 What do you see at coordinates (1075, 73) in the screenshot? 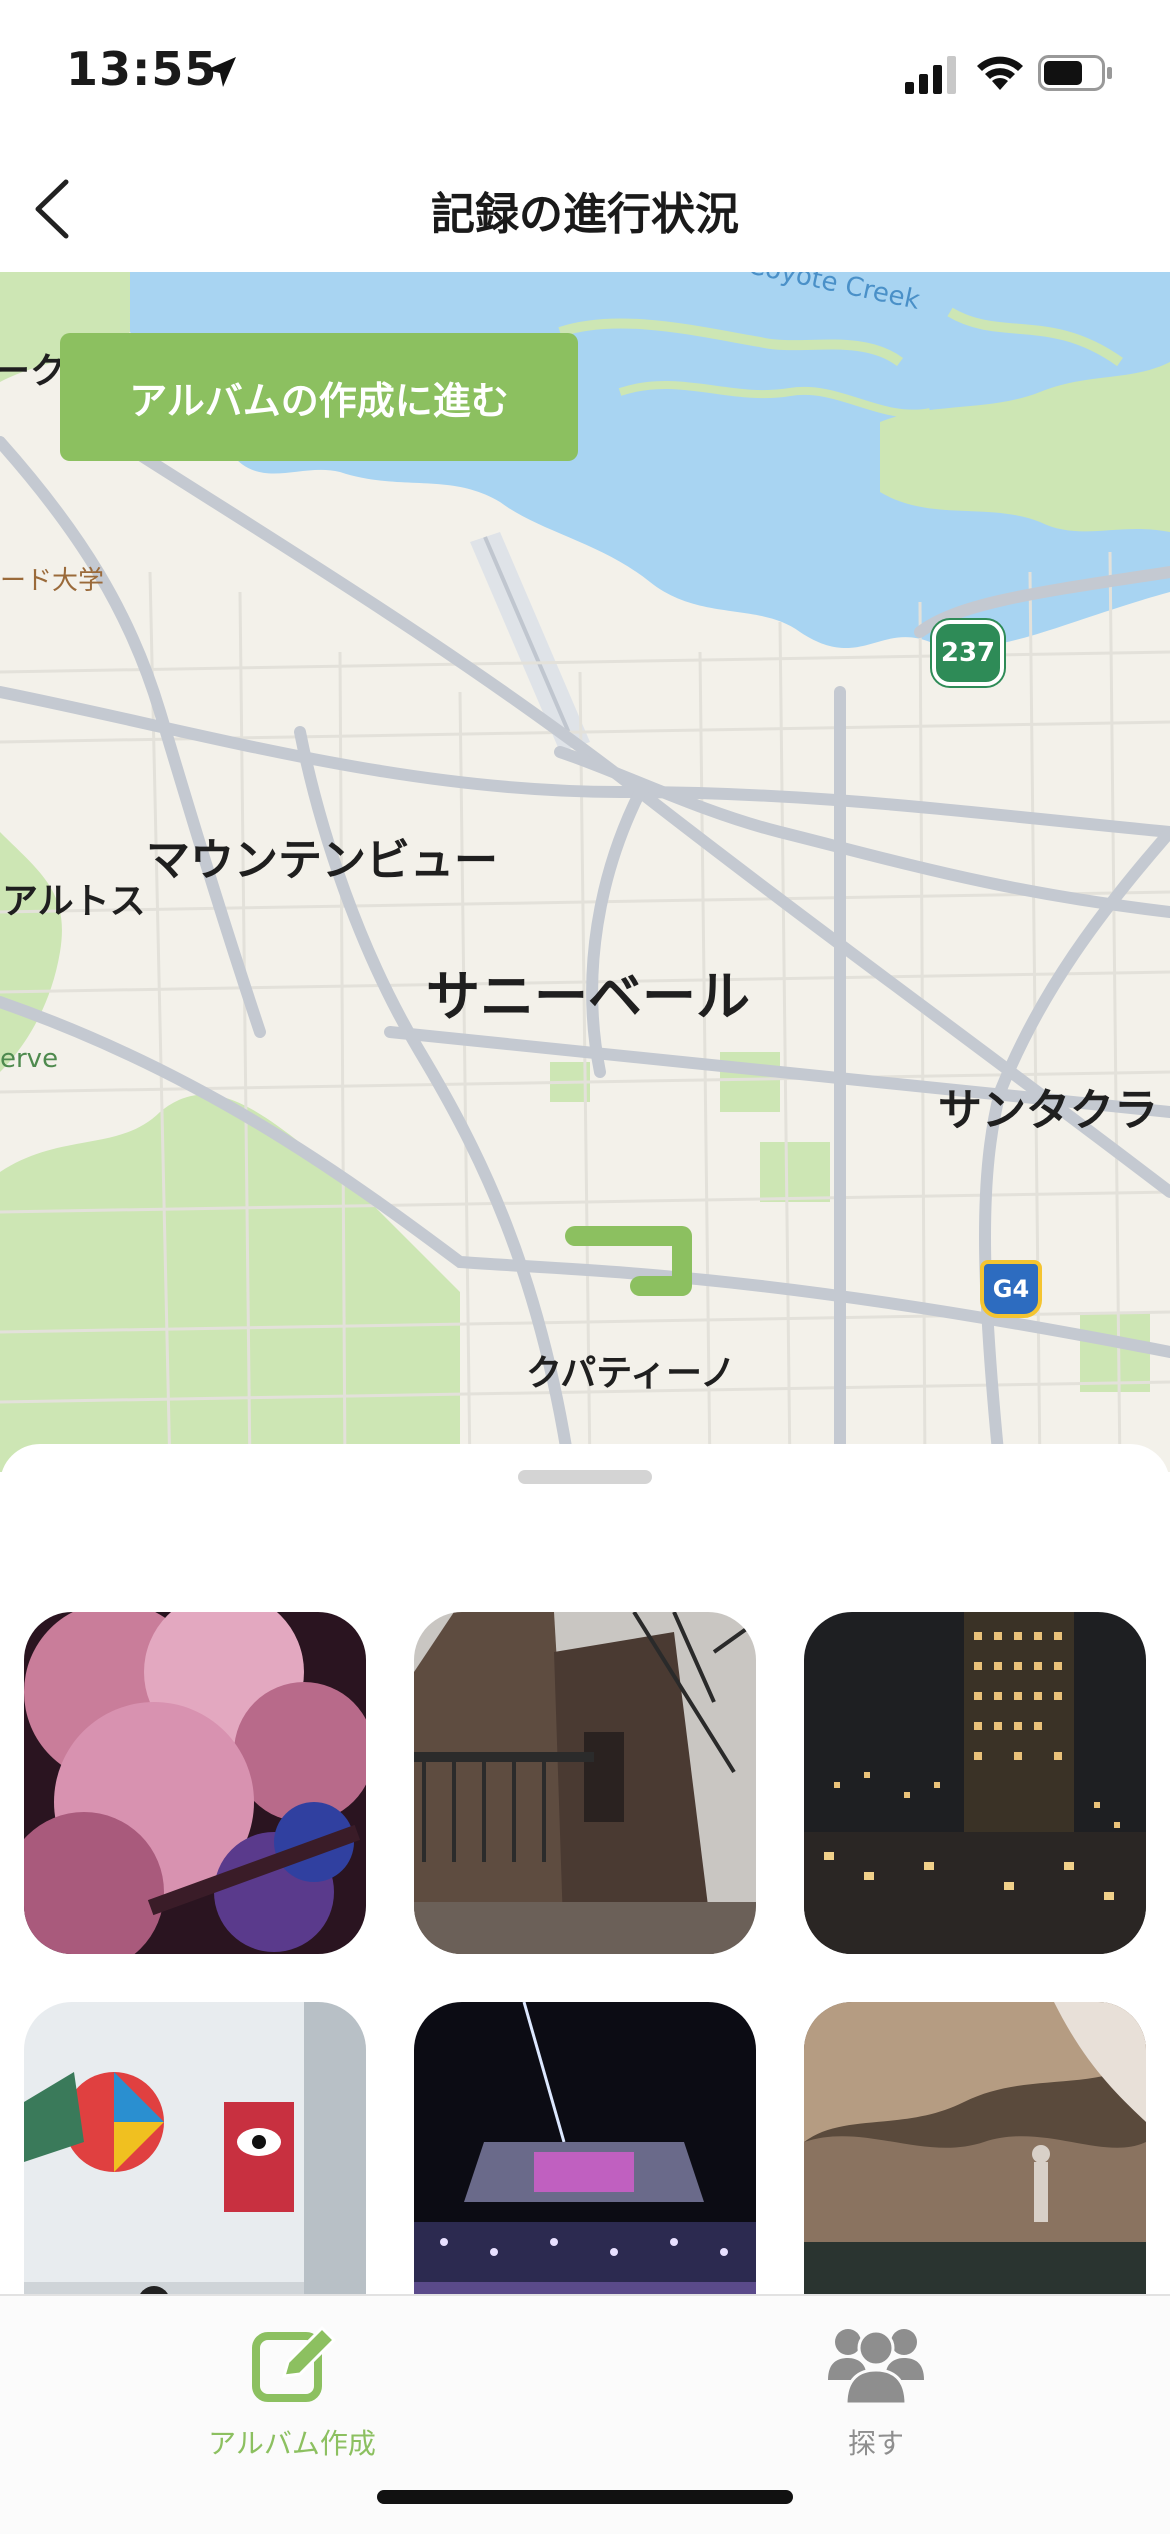
I see `battery-icon` at bounding box center [1075, 73].